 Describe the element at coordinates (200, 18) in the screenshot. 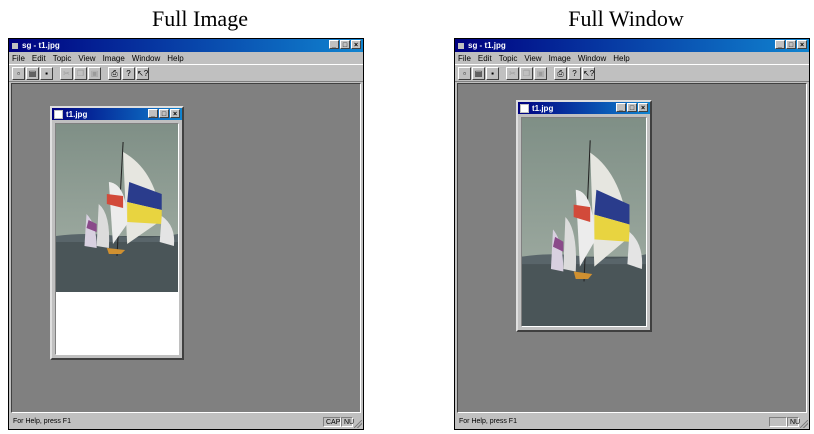

I see `caption-full-image: Full Image` at that location.